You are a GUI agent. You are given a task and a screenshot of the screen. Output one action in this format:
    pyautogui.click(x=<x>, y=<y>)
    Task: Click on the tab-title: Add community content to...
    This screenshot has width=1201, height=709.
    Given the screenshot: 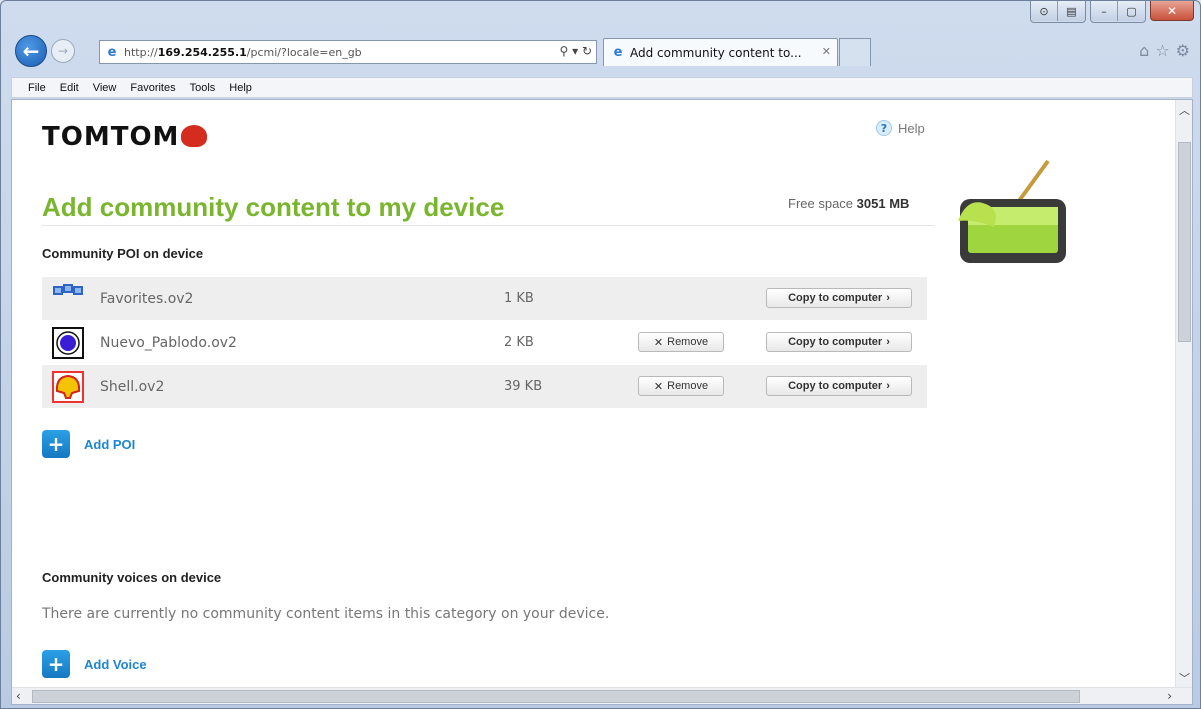 What is the action you would take?
    pyautogui.click(x=716, y=52)
    